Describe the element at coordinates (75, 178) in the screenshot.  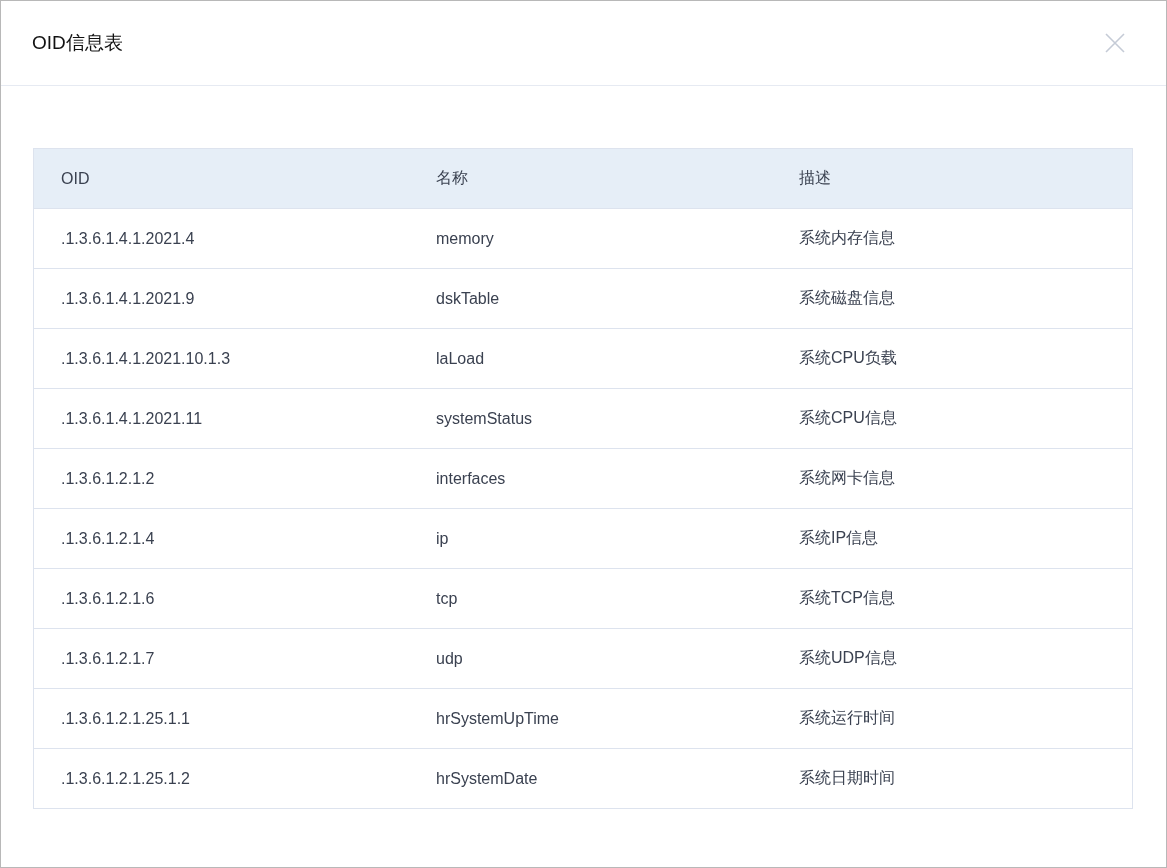
I see `column-header: OID` at that location.